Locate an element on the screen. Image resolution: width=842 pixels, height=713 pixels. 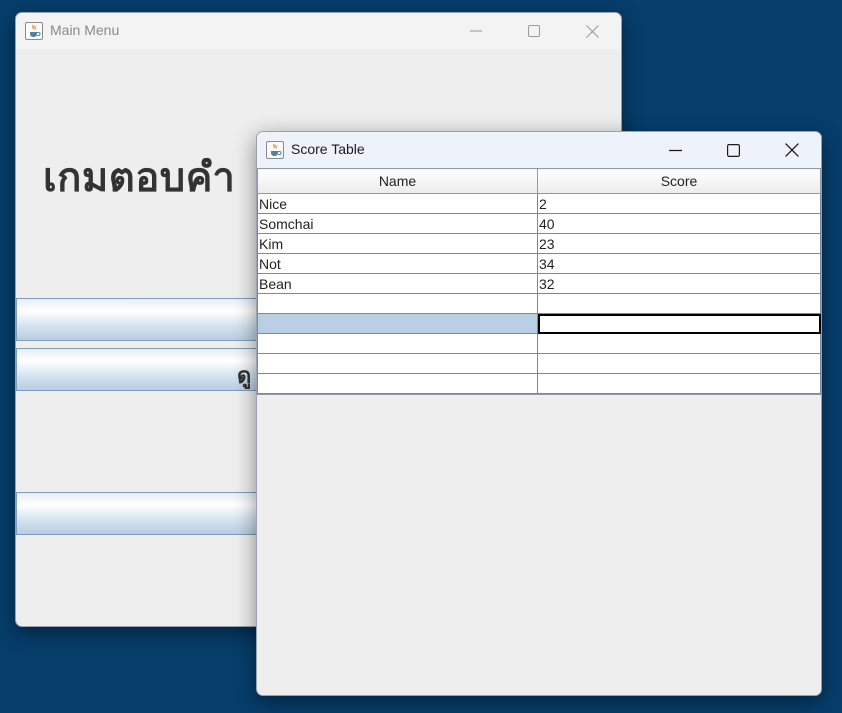
menu-button-view-label: ดู is located at coordinates (244, 376).